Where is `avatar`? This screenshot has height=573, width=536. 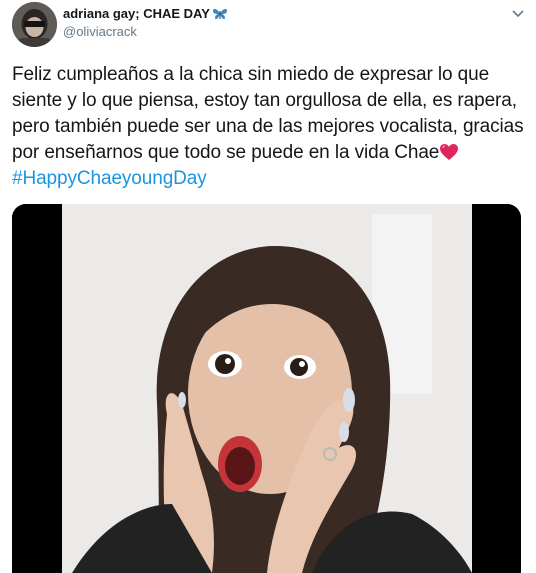 avatar is located at coordinates (34, 24).